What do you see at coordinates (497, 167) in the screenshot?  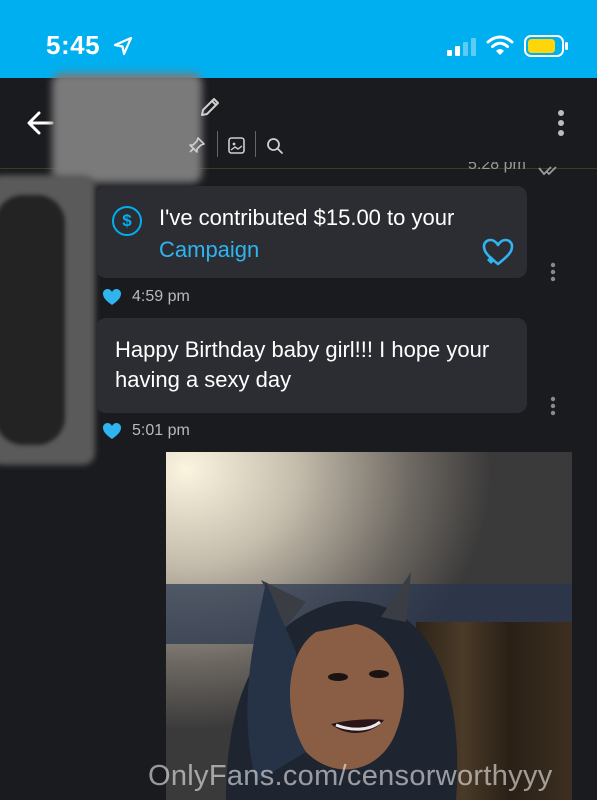 I see `previous-message-time: 5:28 pm` at bounding box center [497, 167].